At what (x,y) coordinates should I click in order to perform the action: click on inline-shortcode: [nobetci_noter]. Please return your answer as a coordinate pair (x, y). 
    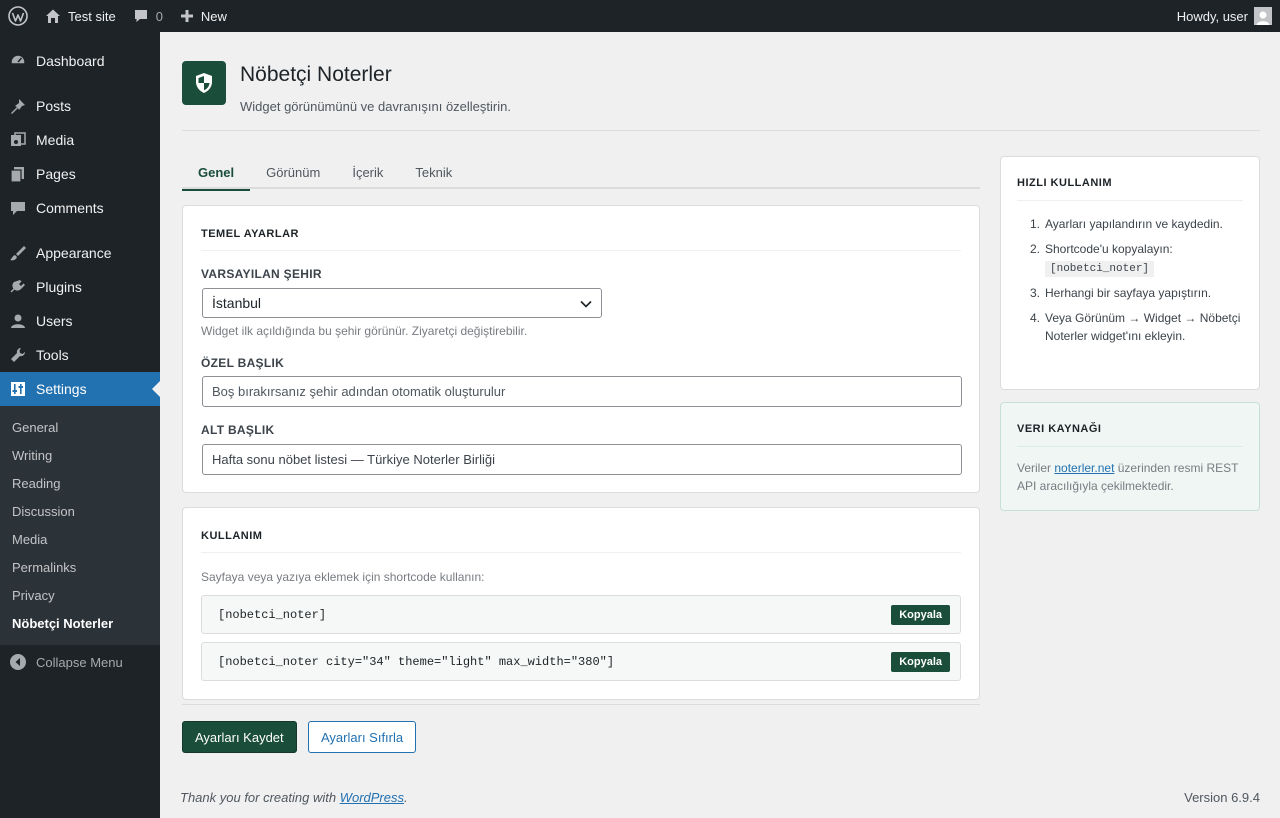
    Looking at the image, I should click on (1100, 269).